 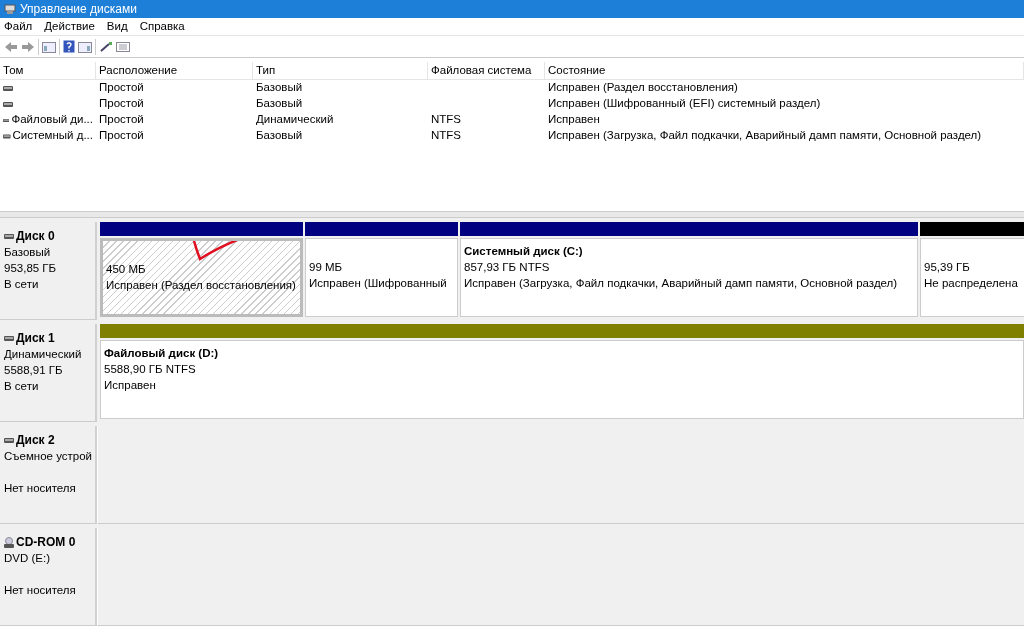 I want to click on partition-detail: 95,39 ГБ, so click(x=947, y=267).